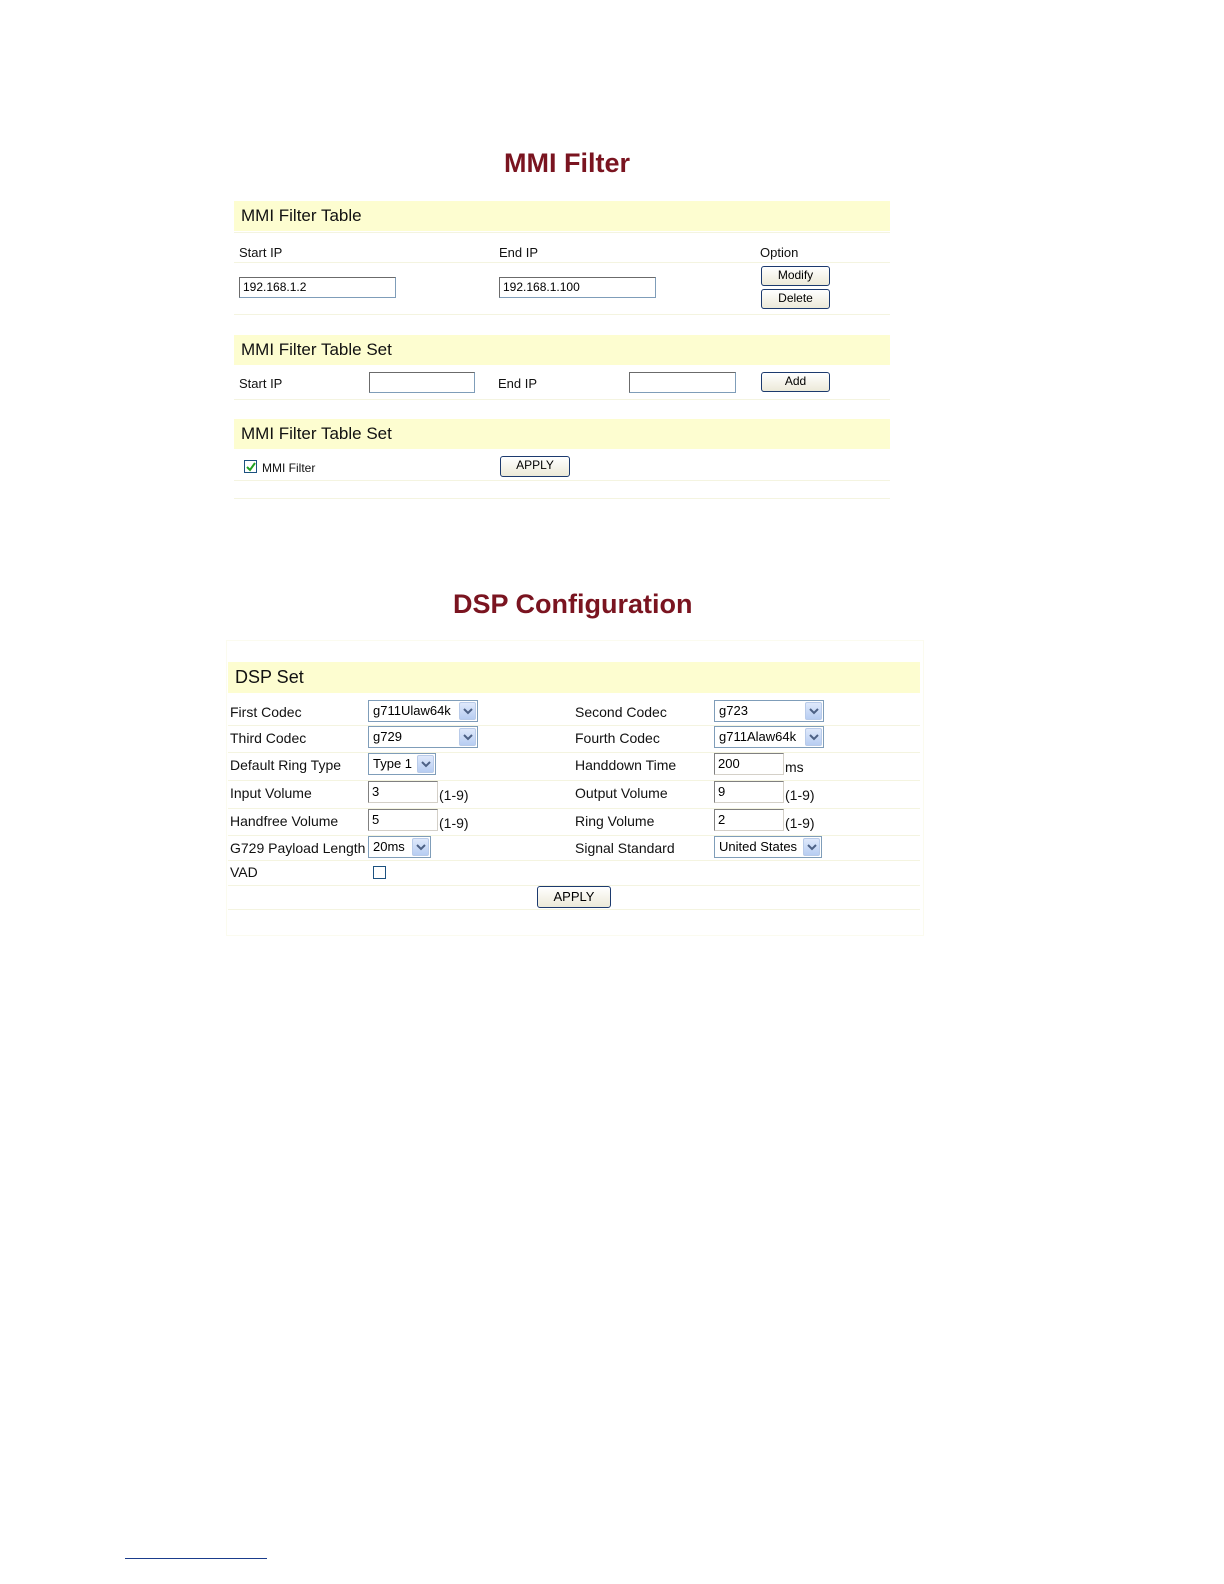  What do you see at coordinates (518, 383) in the screenshot?
I see `add-end-ip-label: End IP` at bounding box center [518, 383].